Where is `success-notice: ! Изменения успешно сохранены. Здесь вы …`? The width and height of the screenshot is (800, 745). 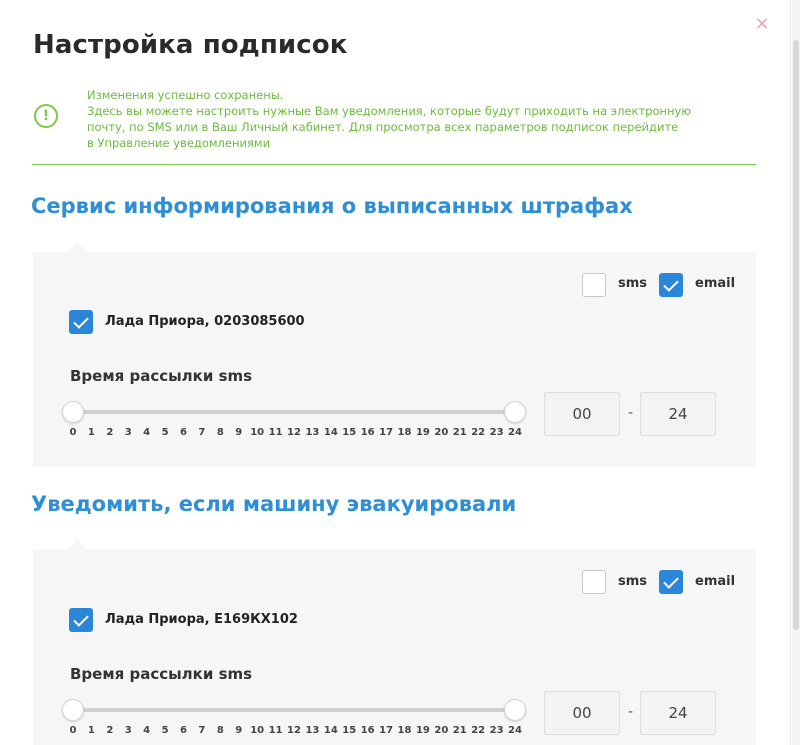
success-notice: ! Изменения успешно сохранены. Здесь вы … is located at coordinates (394, 126).